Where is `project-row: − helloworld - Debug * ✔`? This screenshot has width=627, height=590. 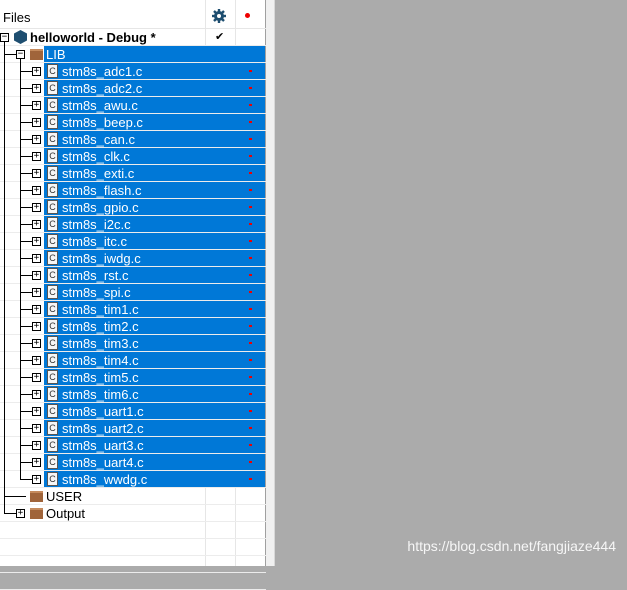 project-row: − helloworld - Debug * ✔ is located at coordinates (133, 37).